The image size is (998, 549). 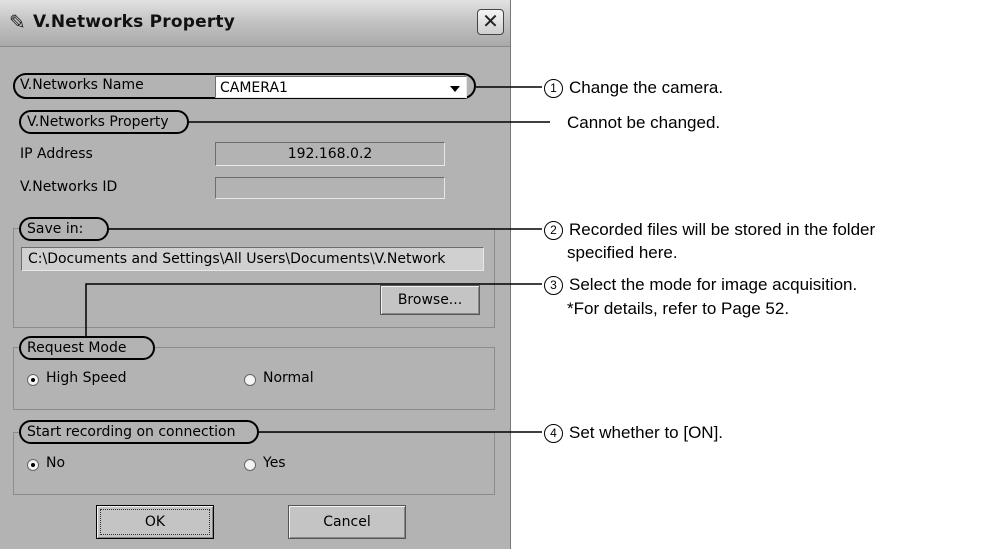 What do you see at coordinates (553, 285) in the screenshot?
I see `annotation-3-number: 3` at bounding box center [553, 285].